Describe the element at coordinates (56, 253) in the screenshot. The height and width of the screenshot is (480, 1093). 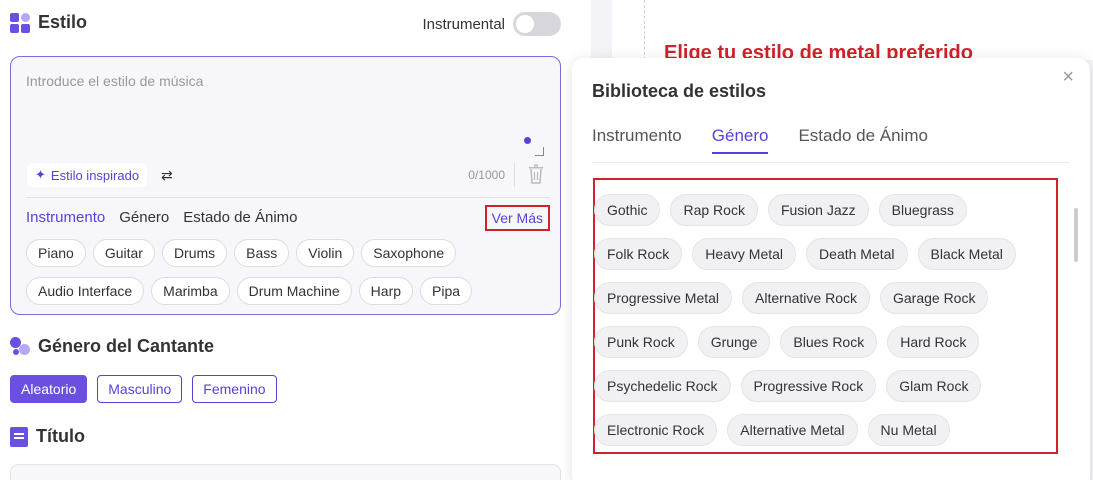
I see `chip-piano: Piano` at that location.